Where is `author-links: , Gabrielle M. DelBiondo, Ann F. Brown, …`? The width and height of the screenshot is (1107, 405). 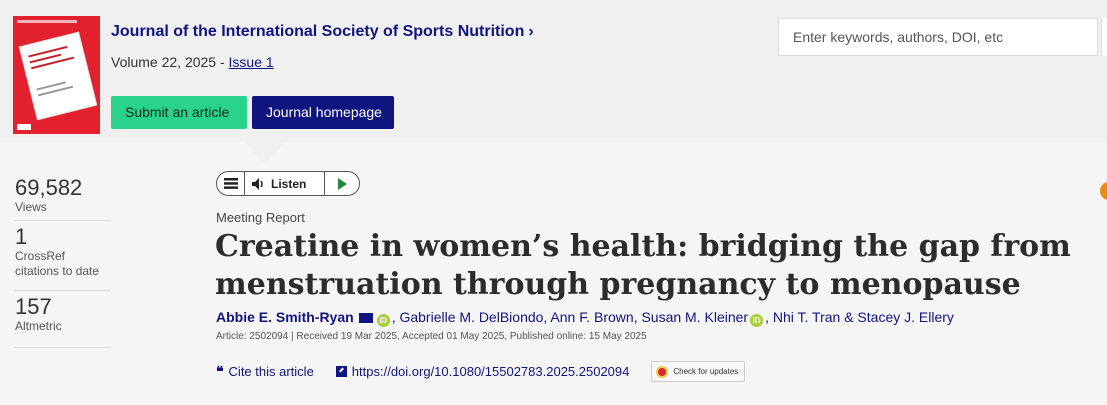 author-links: , Gabrielle M. DelBiondo, Ann F. Brown, … is located at coordinates (570, 317).